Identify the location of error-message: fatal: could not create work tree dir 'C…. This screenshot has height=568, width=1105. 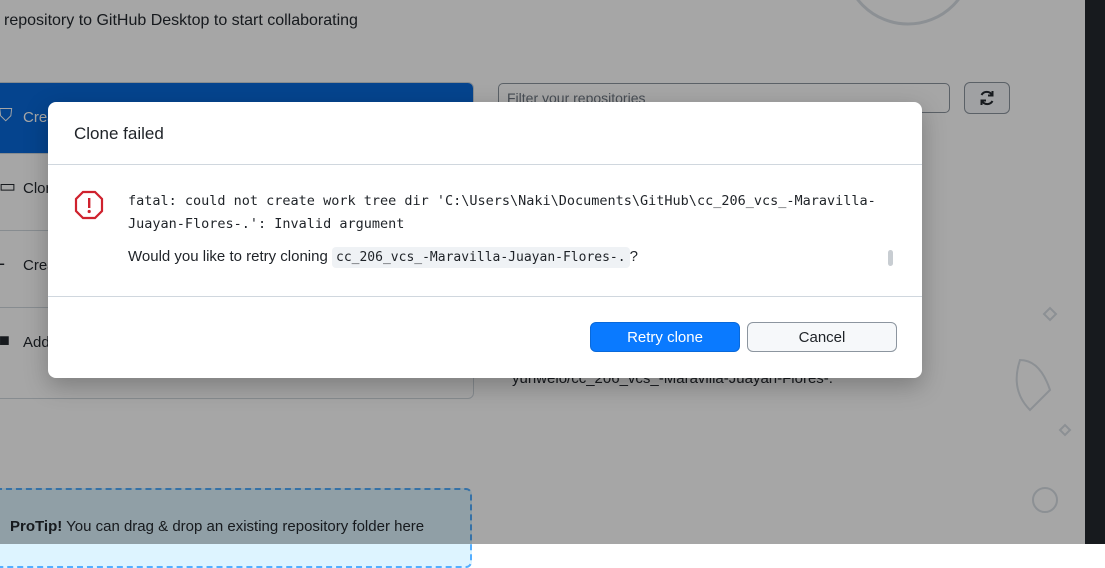
(502, 212).